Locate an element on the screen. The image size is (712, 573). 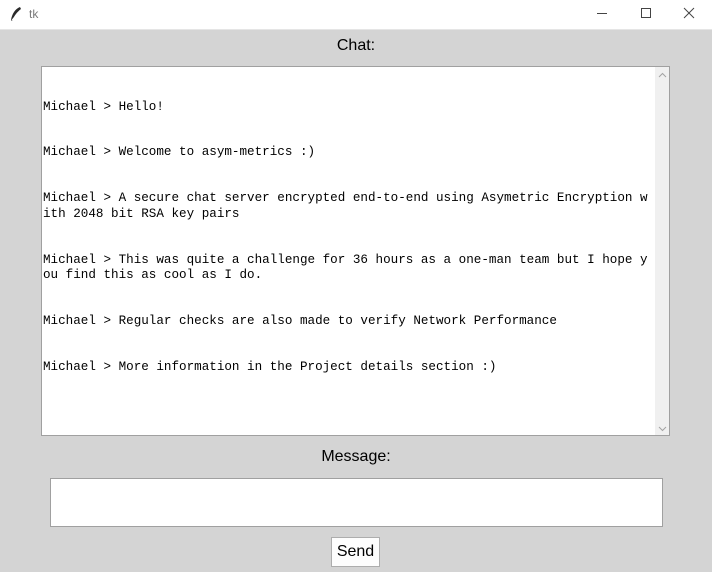
chevron-down-icon is located at coordinates (662, 428).